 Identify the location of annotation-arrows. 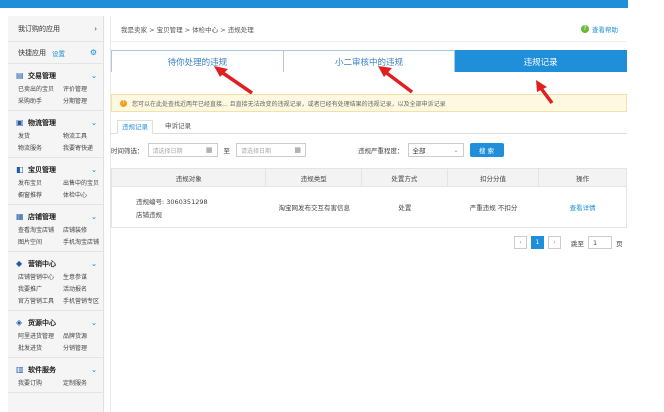
(384, 85).